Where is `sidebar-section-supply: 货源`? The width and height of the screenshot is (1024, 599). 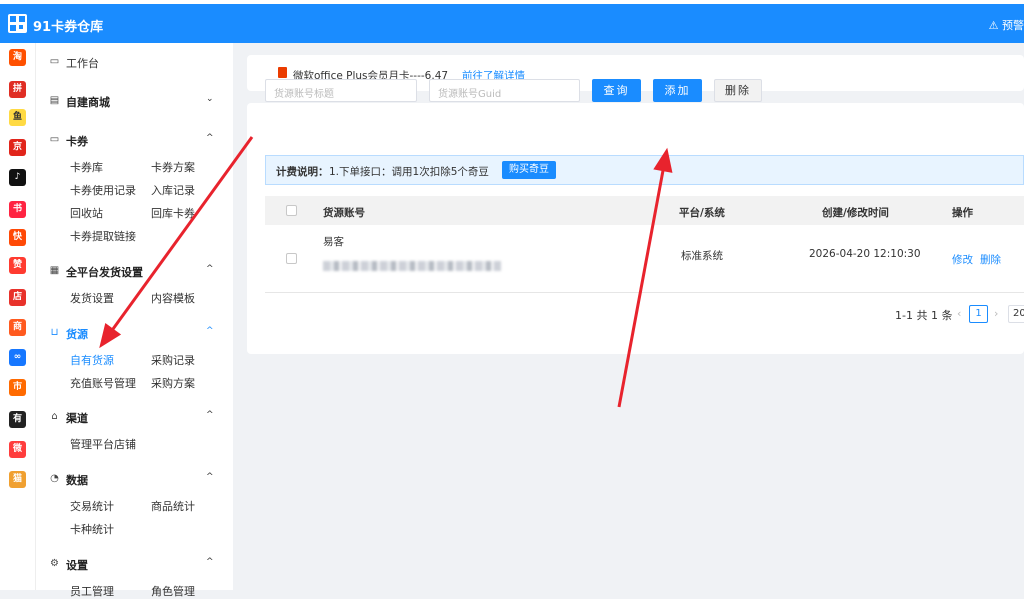
sidebar-section-supply: 货源 is located at coordinates (77, 334).